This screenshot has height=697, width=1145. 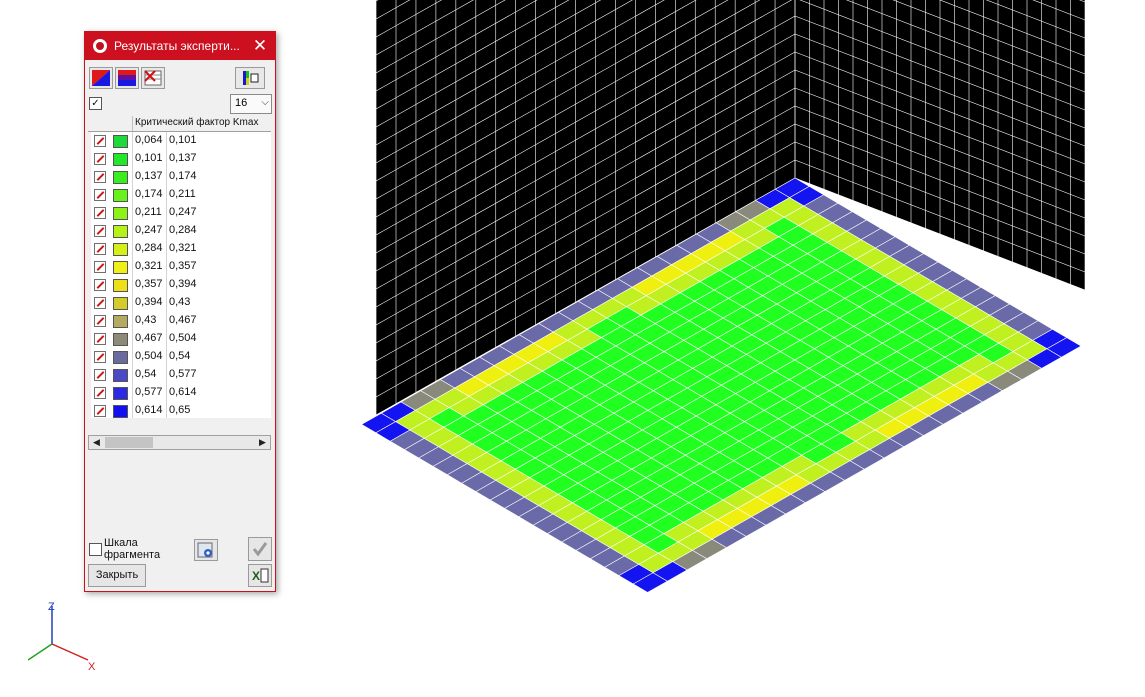 I want to click on range-from: 0,321, so click(x=149, y=266).